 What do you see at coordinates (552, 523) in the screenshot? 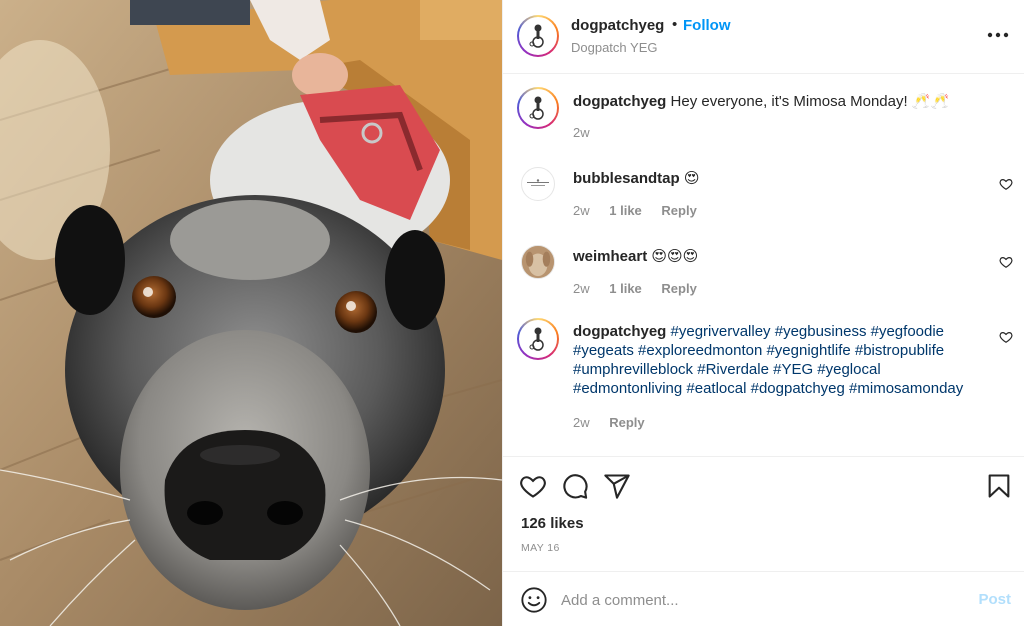
I see `likes-count: 126 likes` at bounding box center [552, 523].